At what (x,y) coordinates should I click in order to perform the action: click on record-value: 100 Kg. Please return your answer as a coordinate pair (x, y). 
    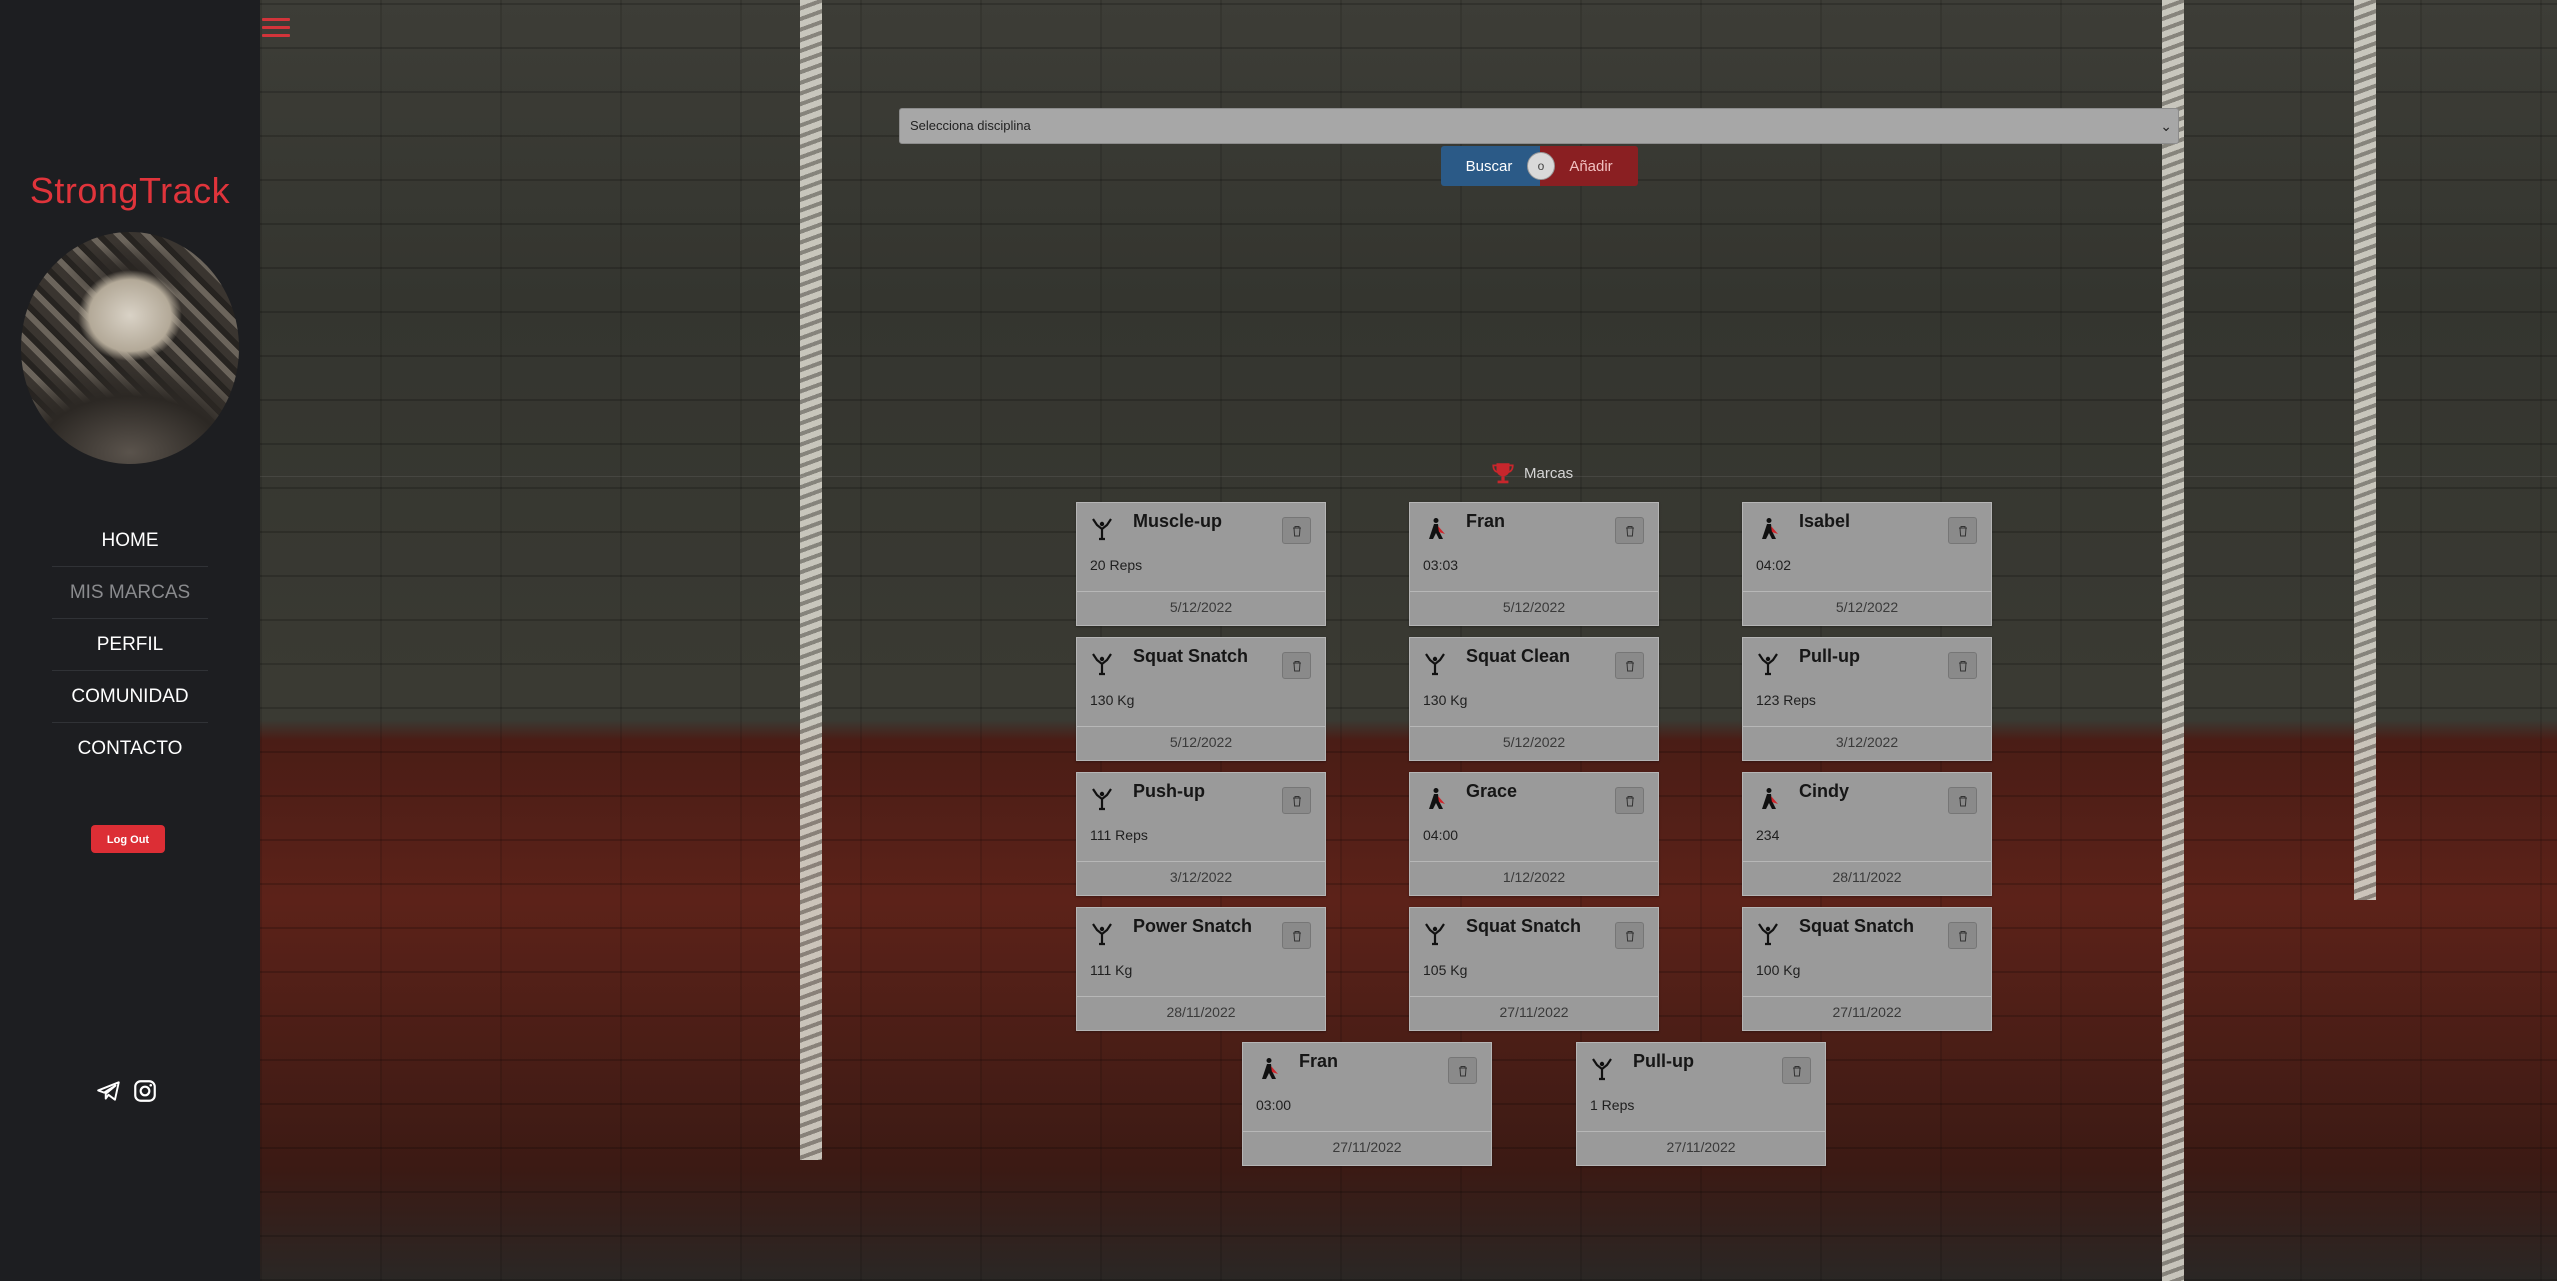
    Looking at the image, I should click on (1778, 970).